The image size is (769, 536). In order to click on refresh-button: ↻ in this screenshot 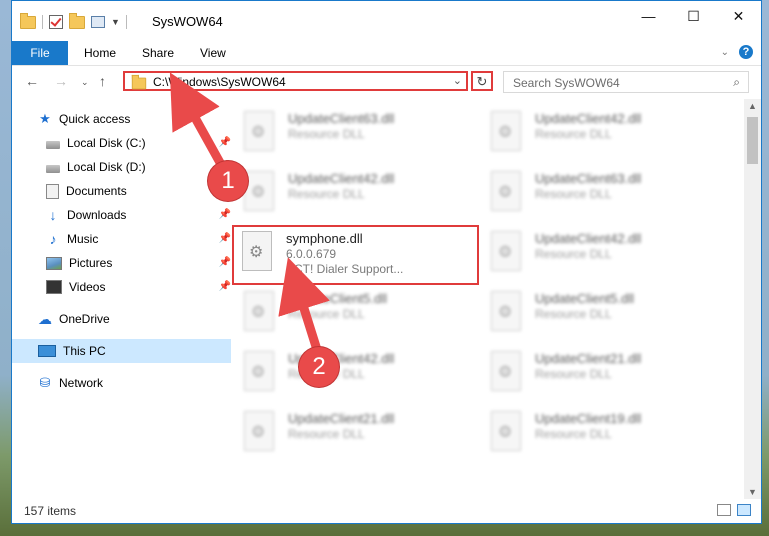, I will do `click(482, 81)`.